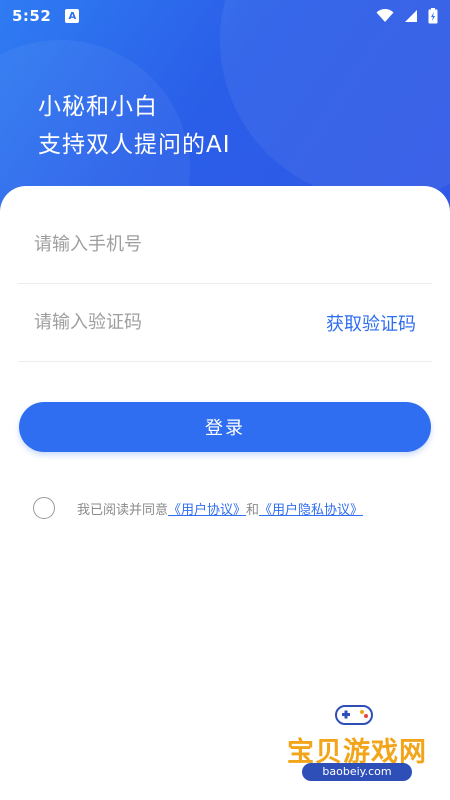 The image size is (450, 800). Describe the element at coordinates (32, 16) in the screenshot. I see `status-time: 5:52` at that location.